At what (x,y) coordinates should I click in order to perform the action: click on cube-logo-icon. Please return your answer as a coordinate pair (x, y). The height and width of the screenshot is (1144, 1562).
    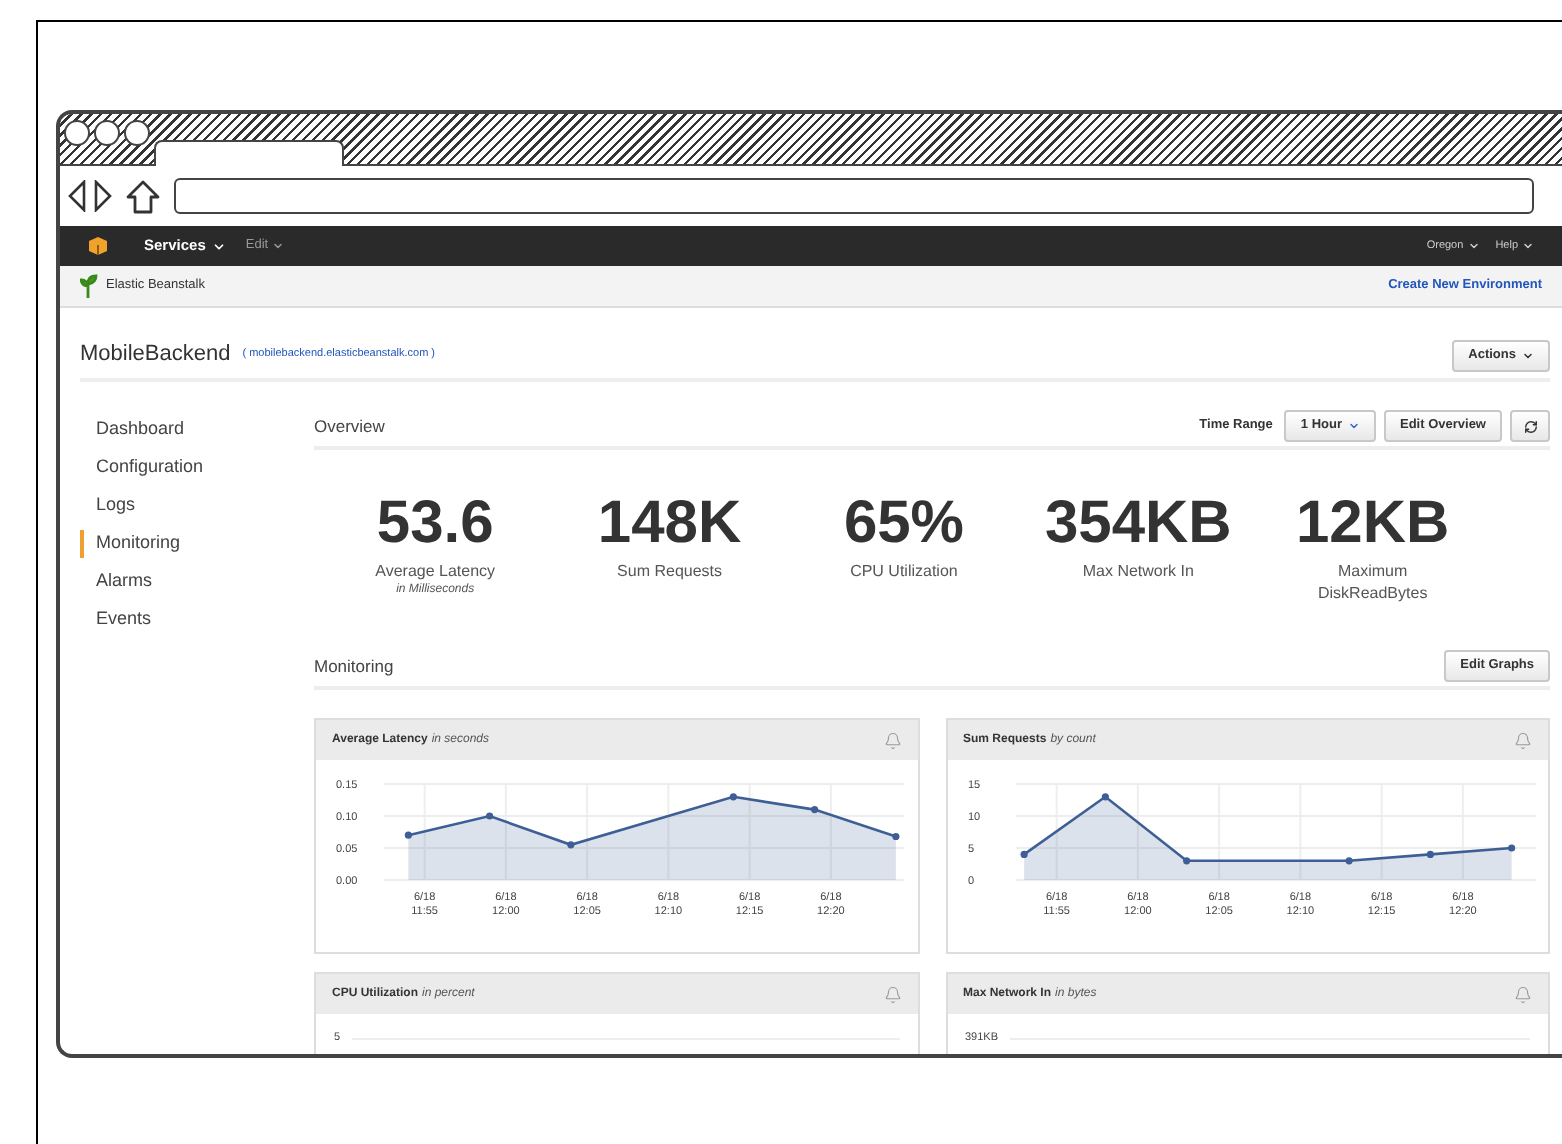
    Looking at the image, I should click on (98, 246).